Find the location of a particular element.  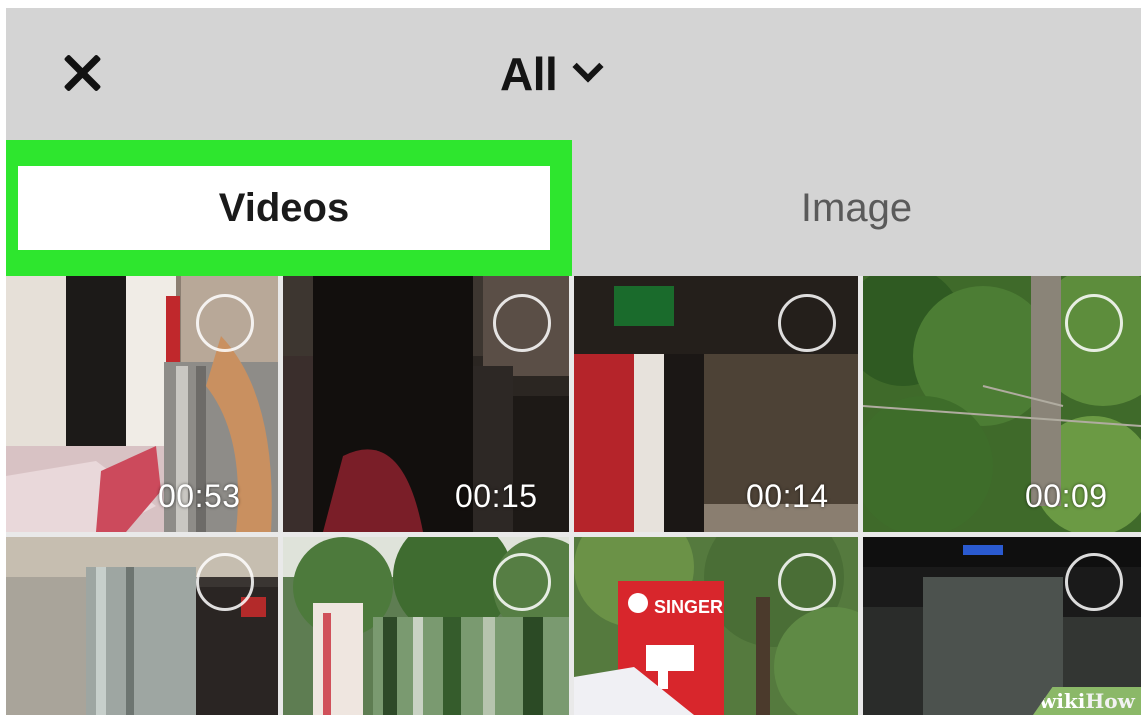

tab-videos-selected-indicator: Videos is located at coordinates (284, 208).